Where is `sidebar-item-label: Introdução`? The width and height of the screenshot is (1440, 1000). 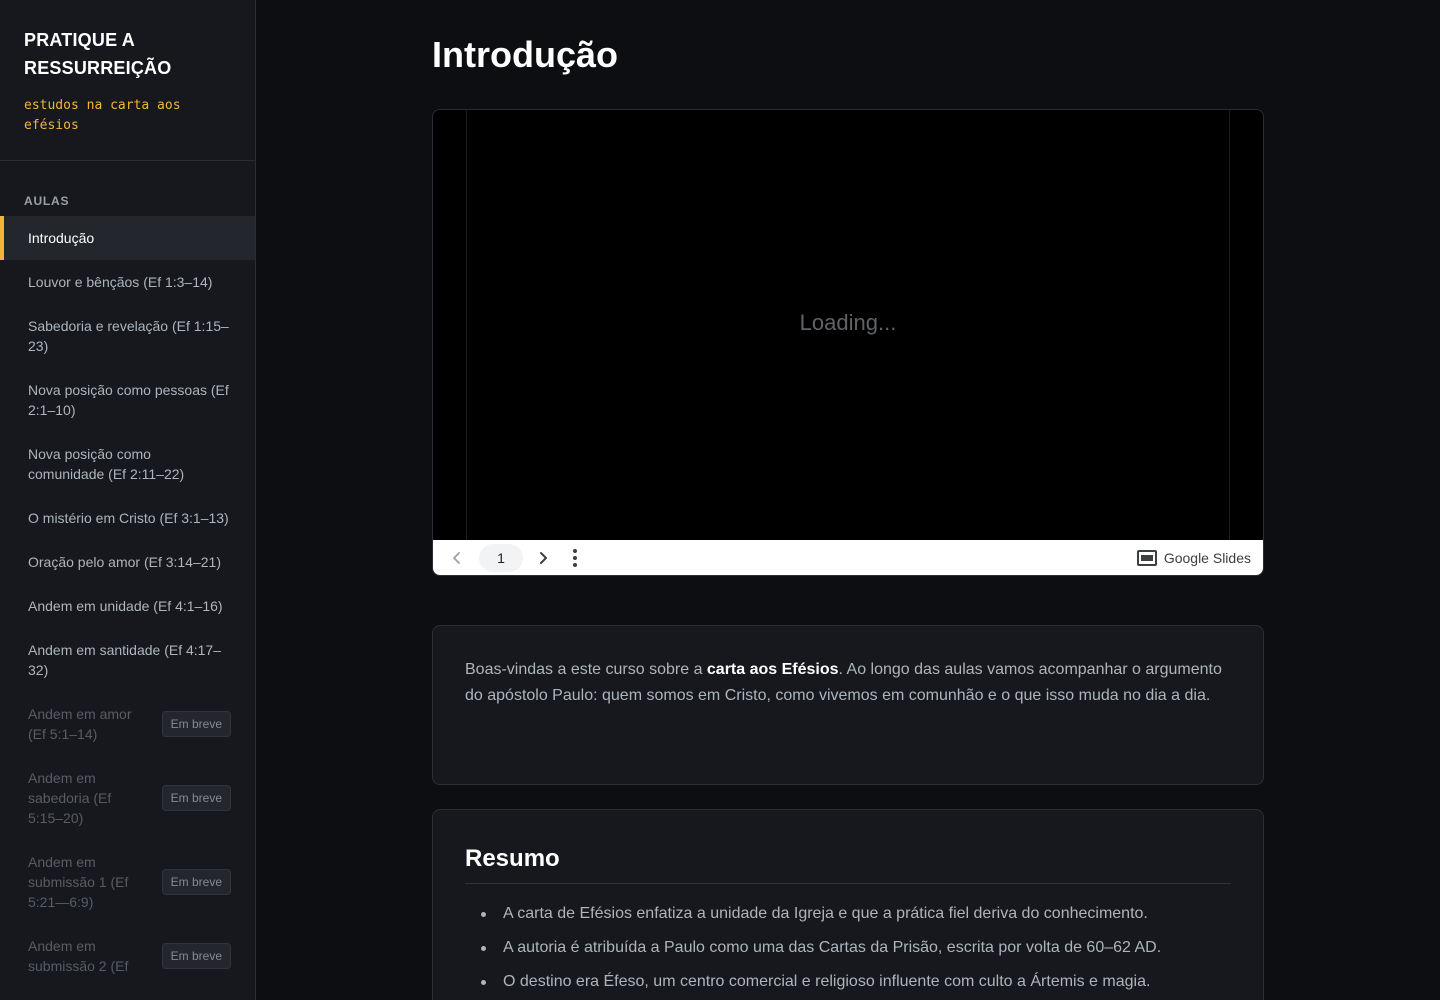
sidebar-item-label: Introdução is located at coordinates (61, 238).